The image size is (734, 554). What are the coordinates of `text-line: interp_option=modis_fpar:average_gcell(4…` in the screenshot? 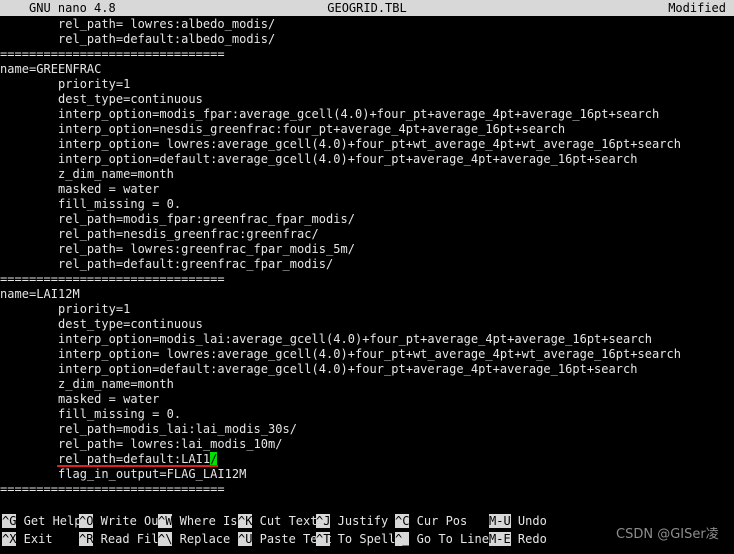 It's located at (329, 114).